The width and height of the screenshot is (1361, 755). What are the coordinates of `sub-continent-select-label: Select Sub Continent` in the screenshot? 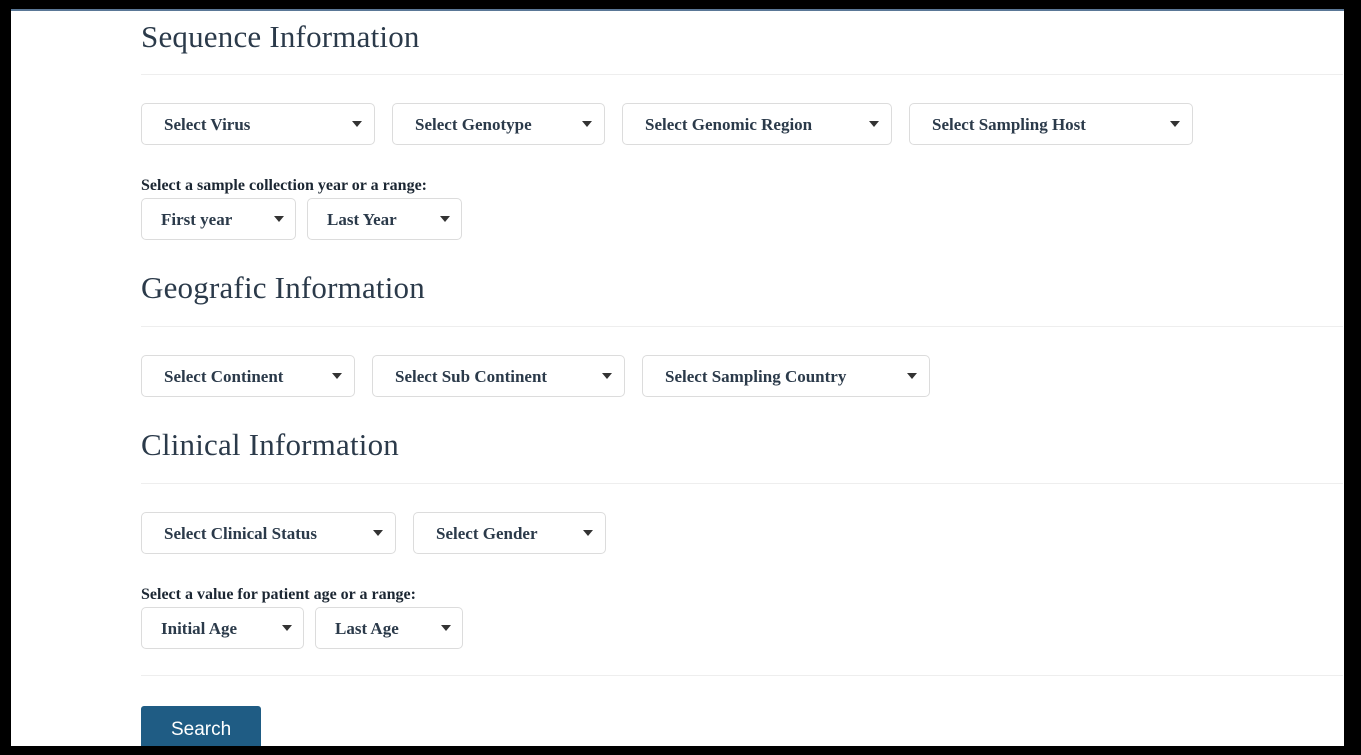 It's located at (471, 376).